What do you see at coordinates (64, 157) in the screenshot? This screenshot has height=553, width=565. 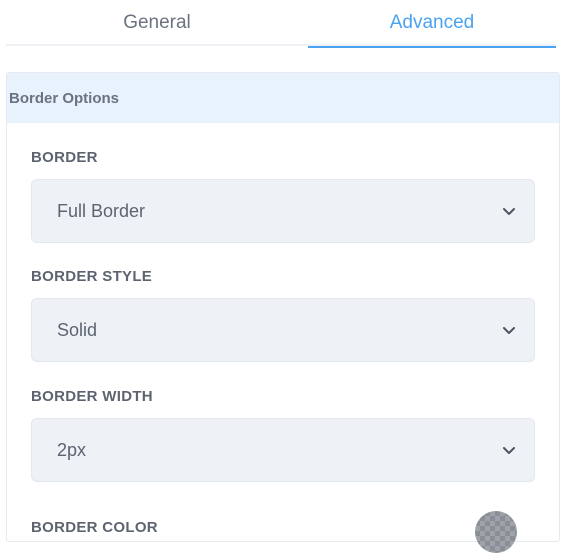 I see `border-label: BORDER` at bounding box center [64, 157].